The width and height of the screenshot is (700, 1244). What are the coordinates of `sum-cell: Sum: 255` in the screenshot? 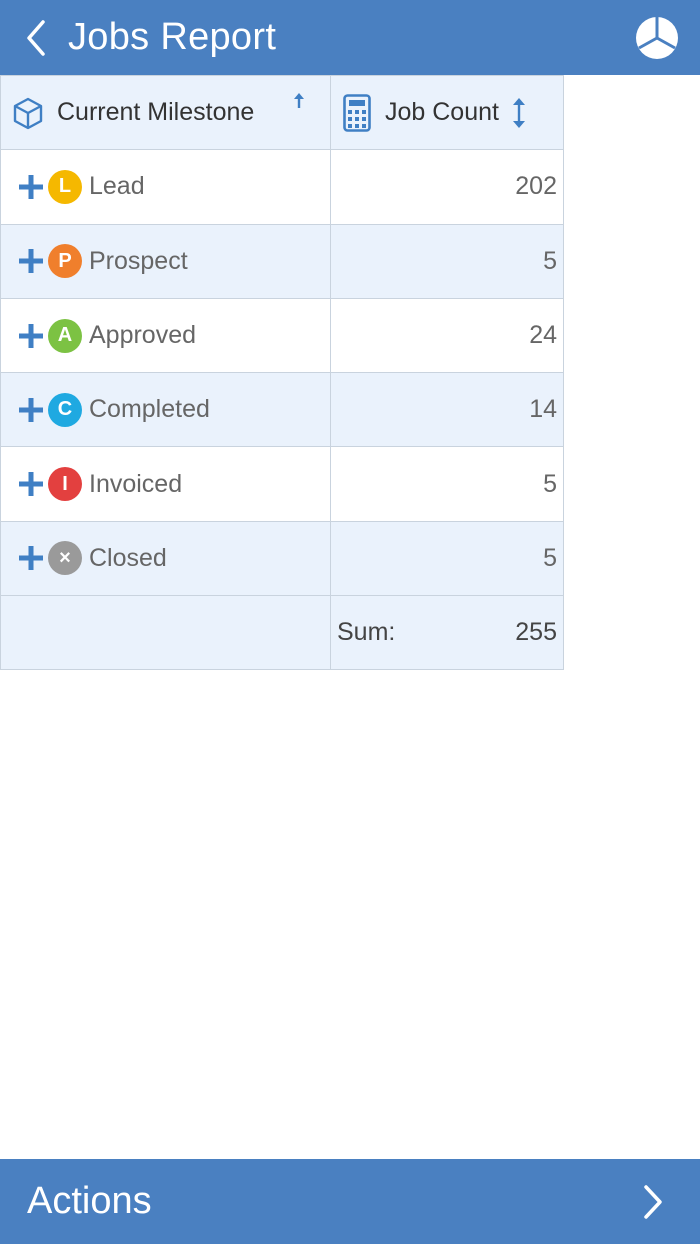 It's located at (447, 633).